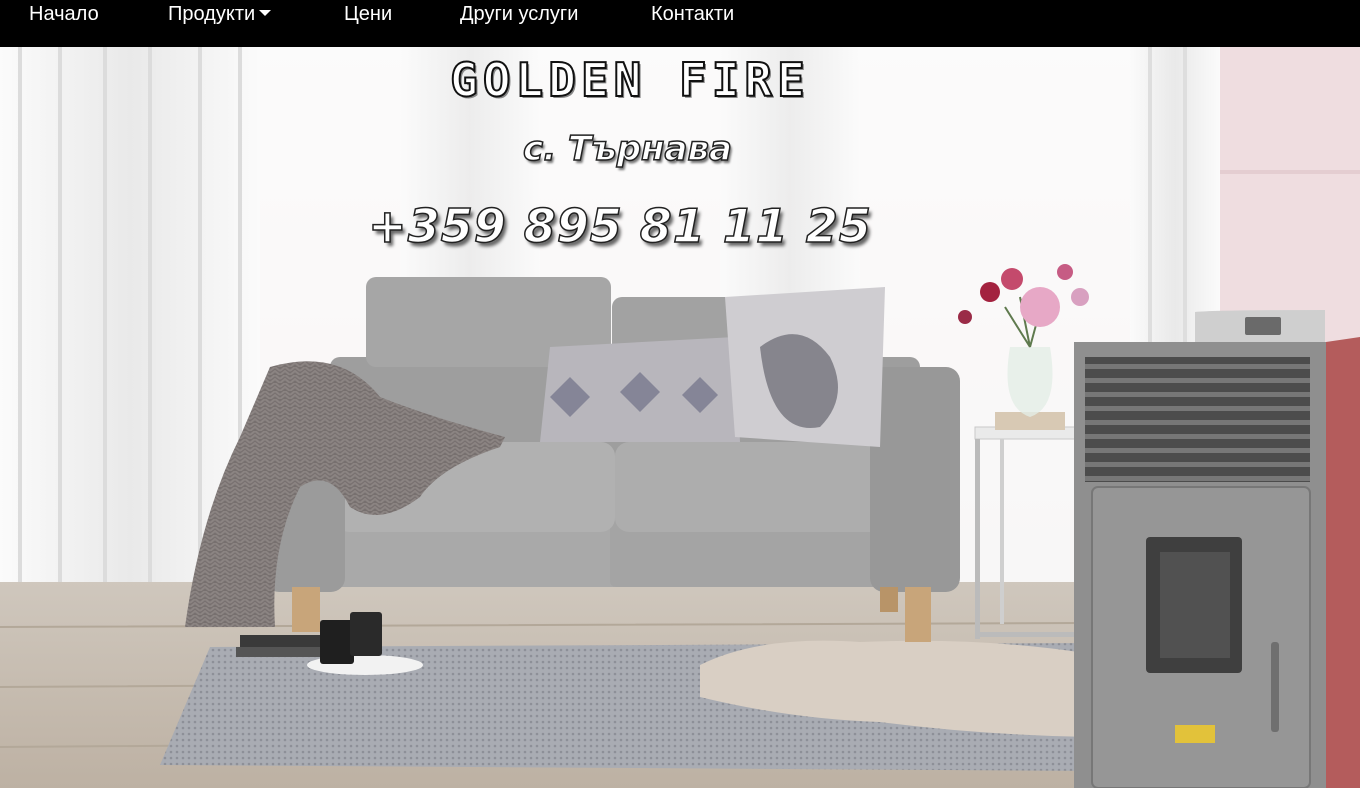 Image resolution: width=1360 pixels, height=788 pixels. What do you see at coordinates (368, 14) in the screenshot?
I see `nav-prices-link: Цени` at bounding box center [368, 14].